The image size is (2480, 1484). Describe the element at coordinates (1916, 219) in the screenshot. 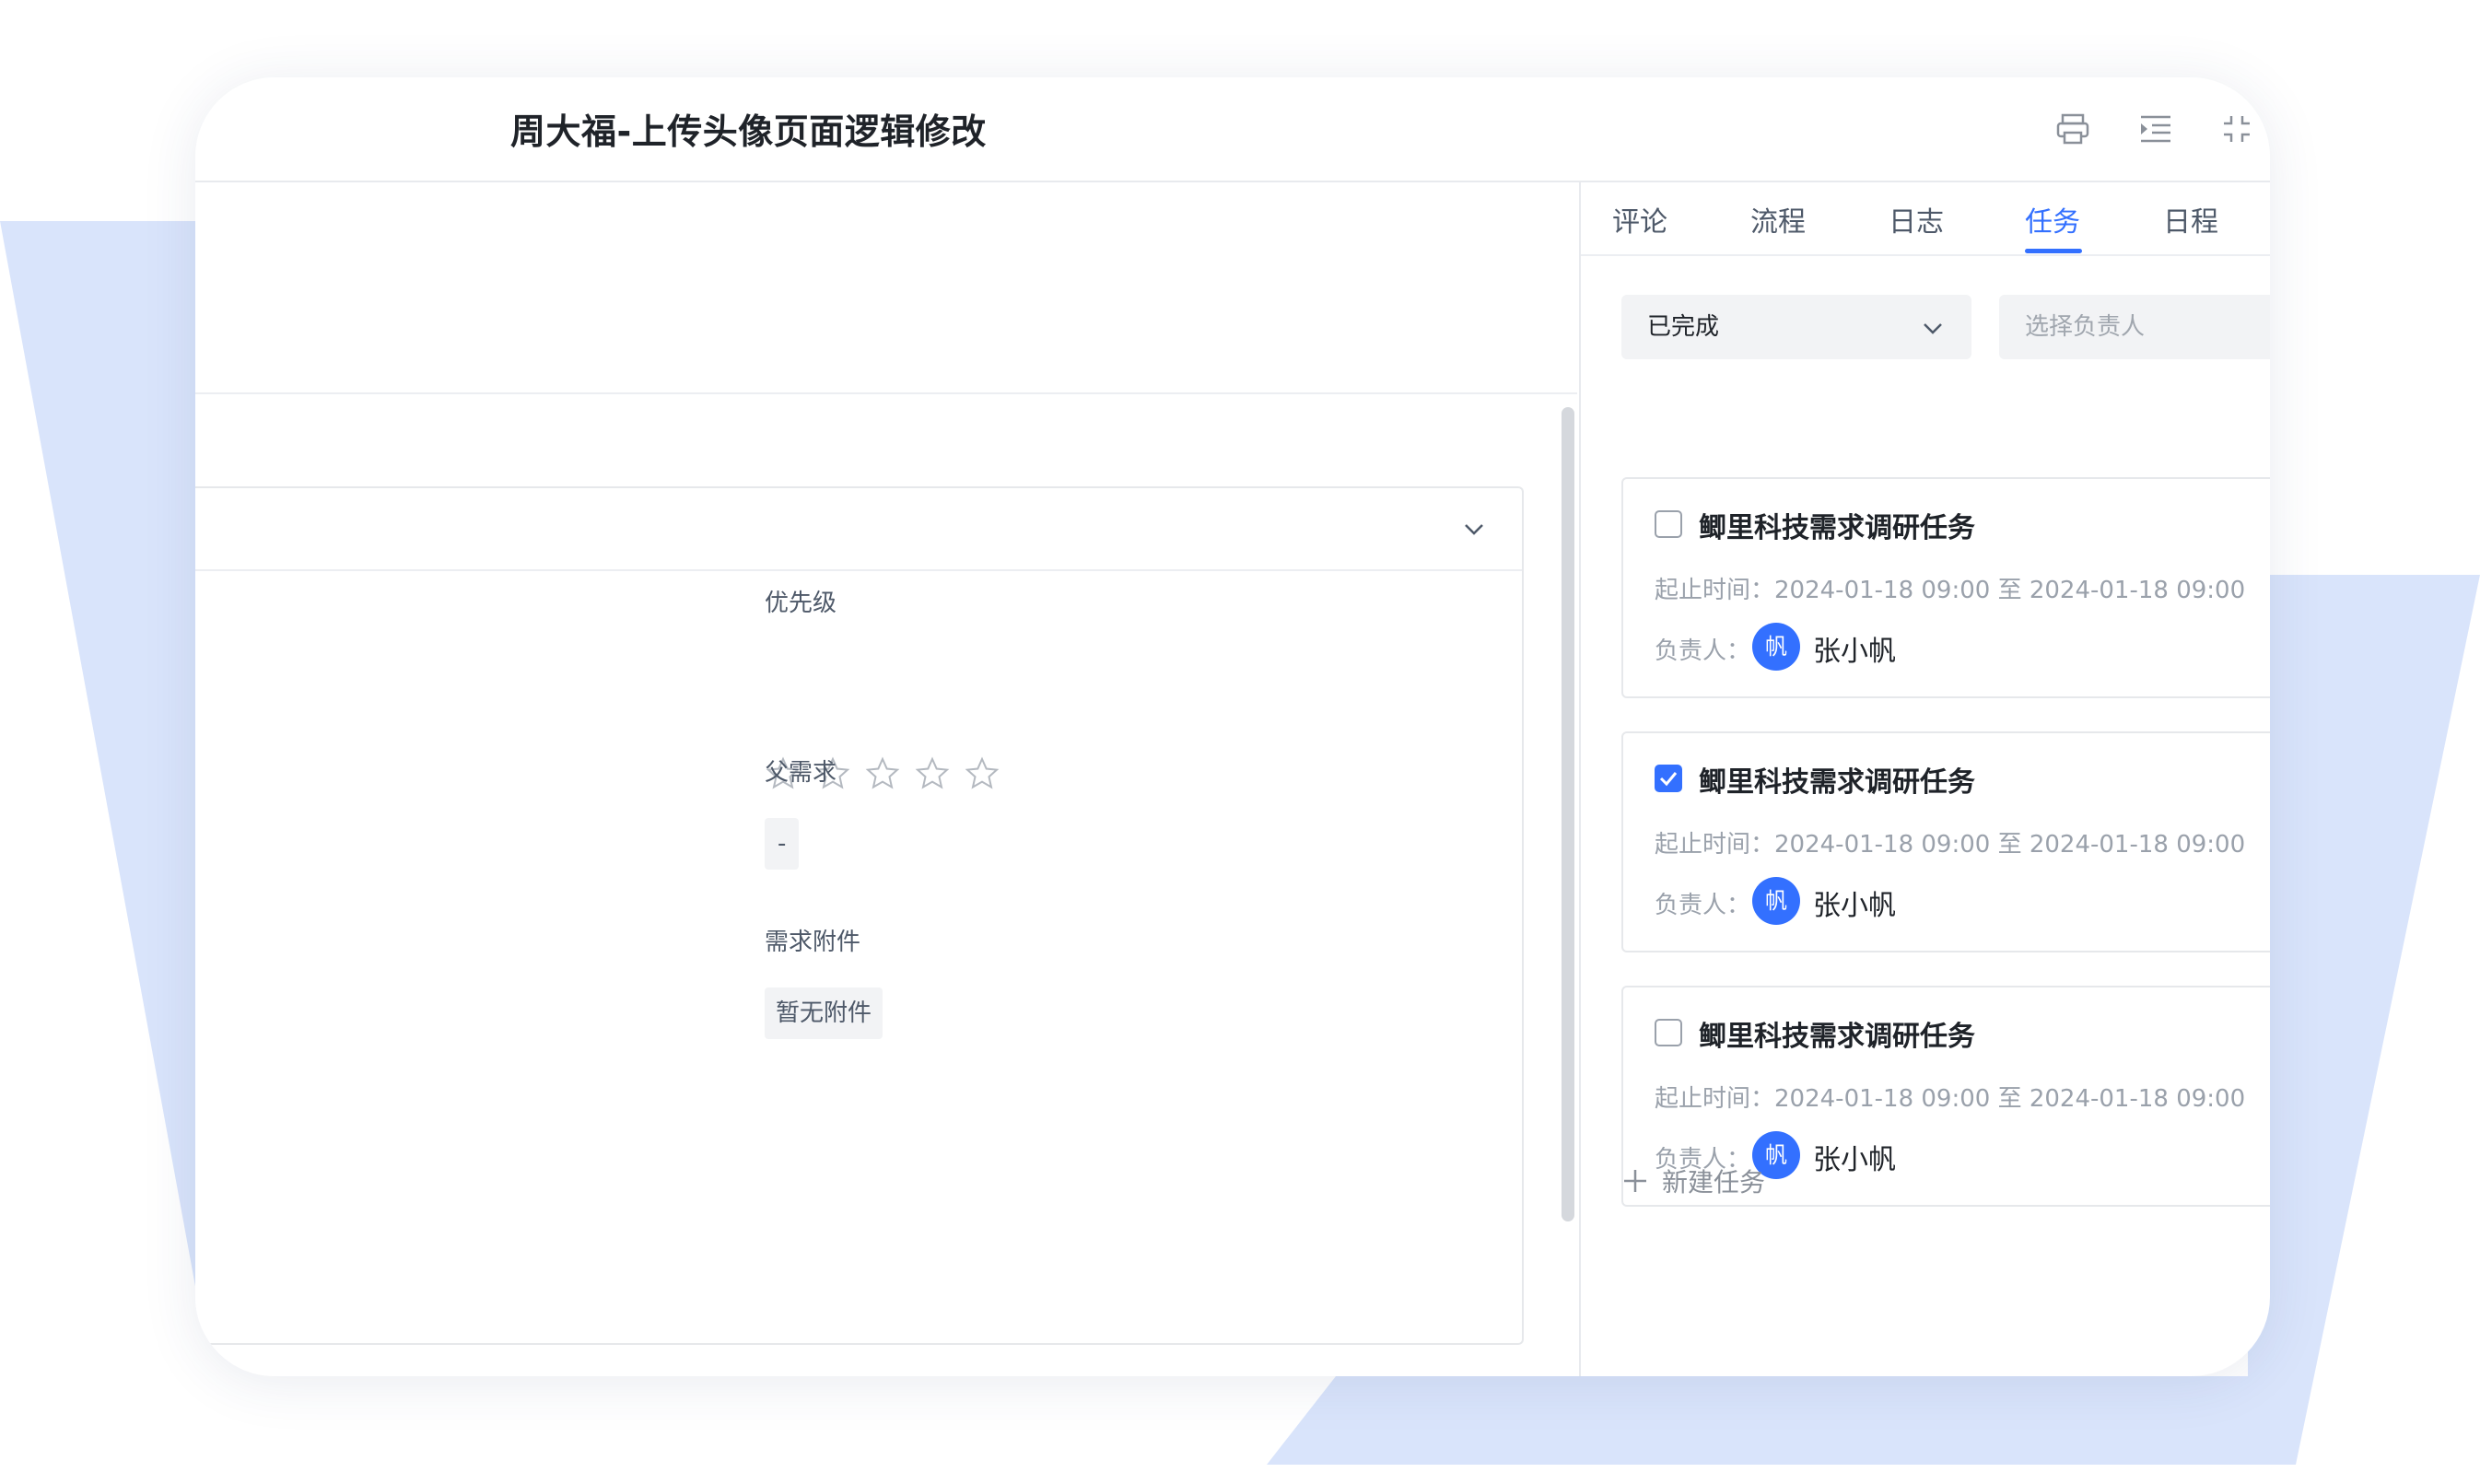

I see `tab-log: 日志` at that location.